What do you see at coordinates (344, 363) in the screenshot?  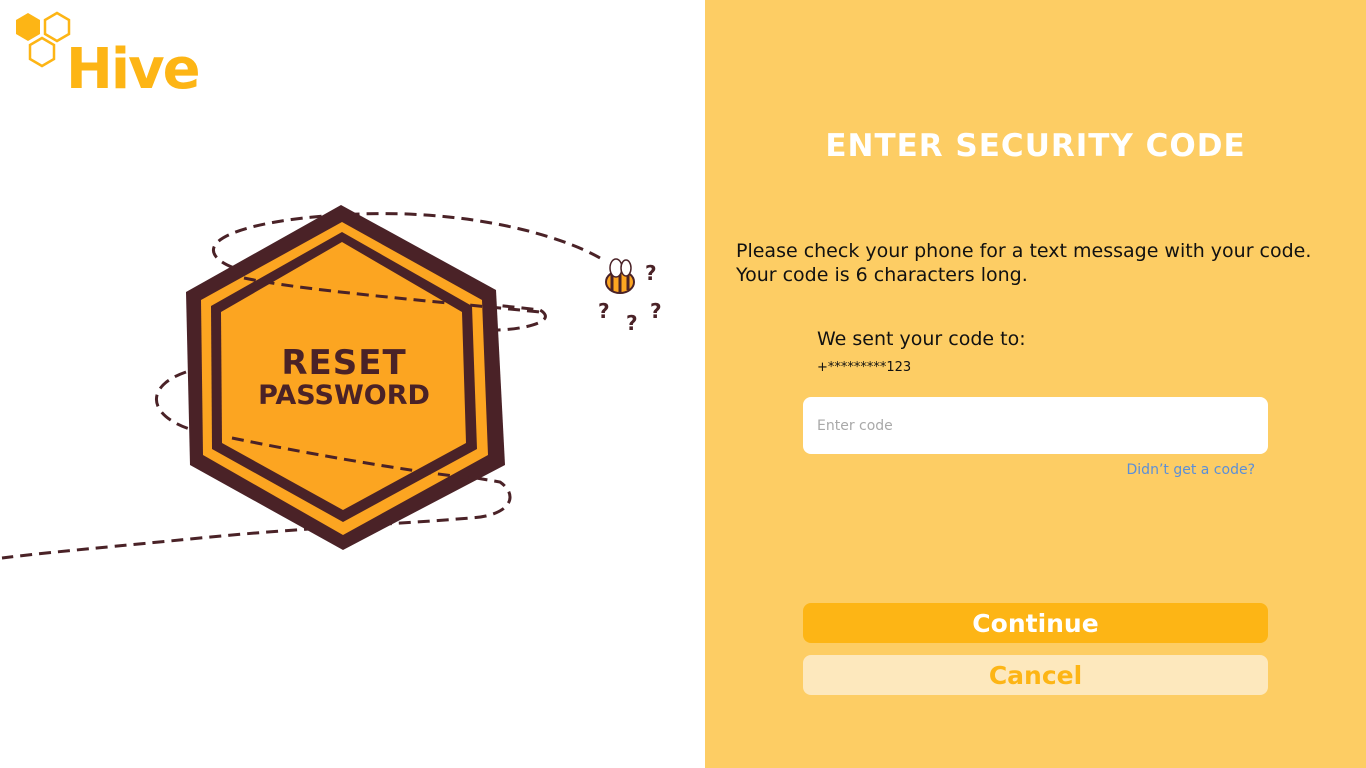 I see `reset-password-line1: RESET` at bounding box center [344, 363].